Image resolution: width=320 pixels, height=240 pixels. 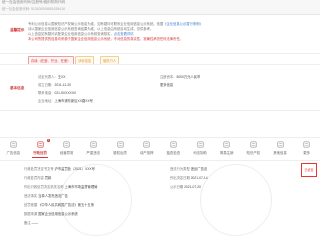 What do you see at coordinates (180, 77) in the screenshot?
I see `reg-capital: 注册资本：5000万元人民币` at bounding box center [180, 77].